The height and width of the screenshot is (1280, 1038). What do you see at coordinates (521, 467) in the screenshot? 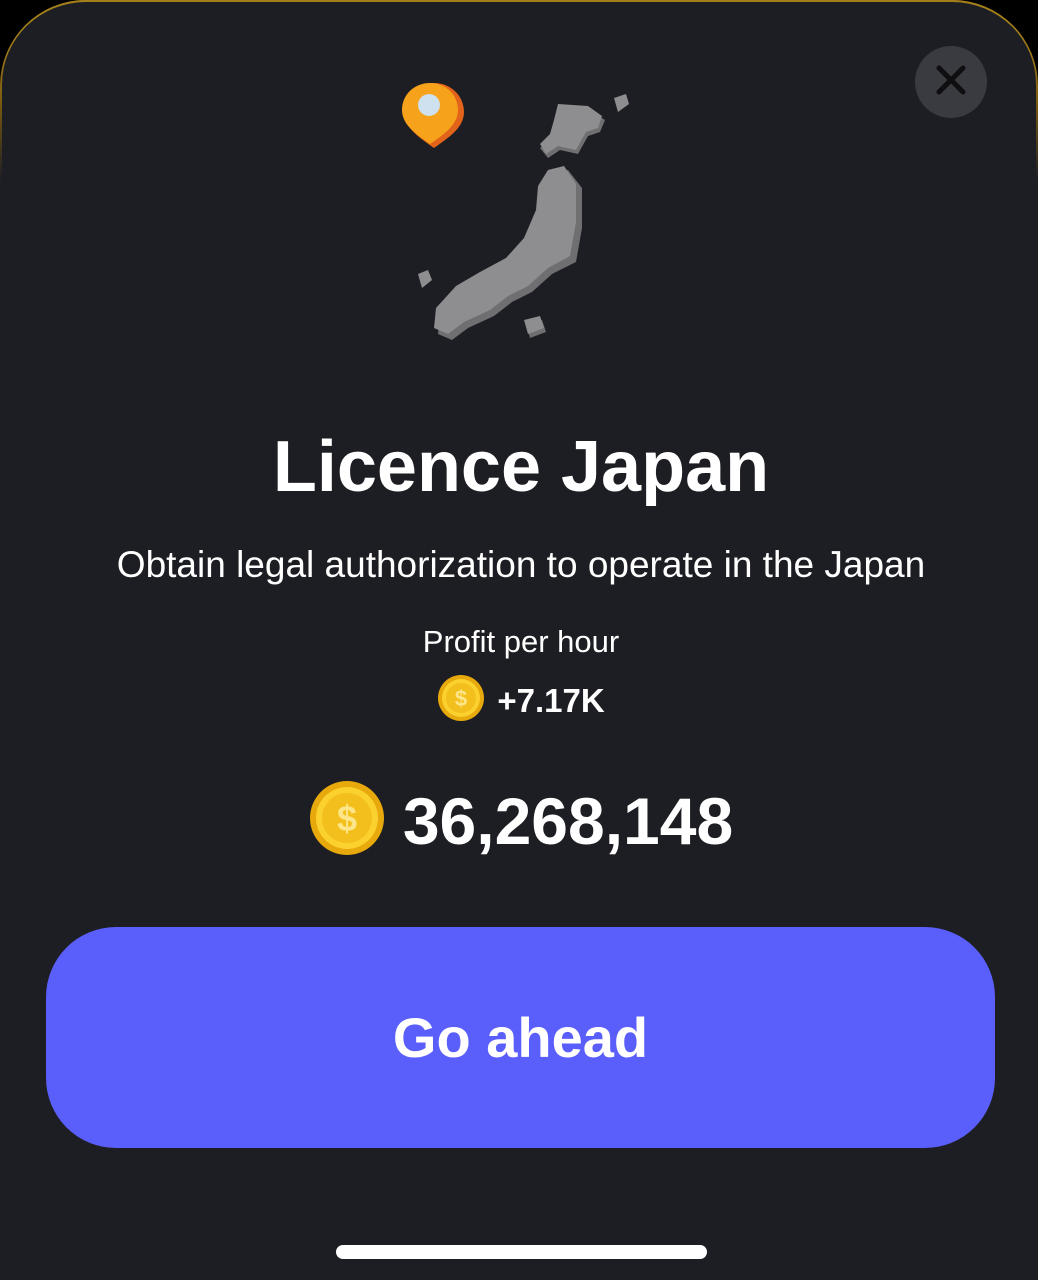
I see `page-title: Licence Japan` at bounding box center [521, 467].